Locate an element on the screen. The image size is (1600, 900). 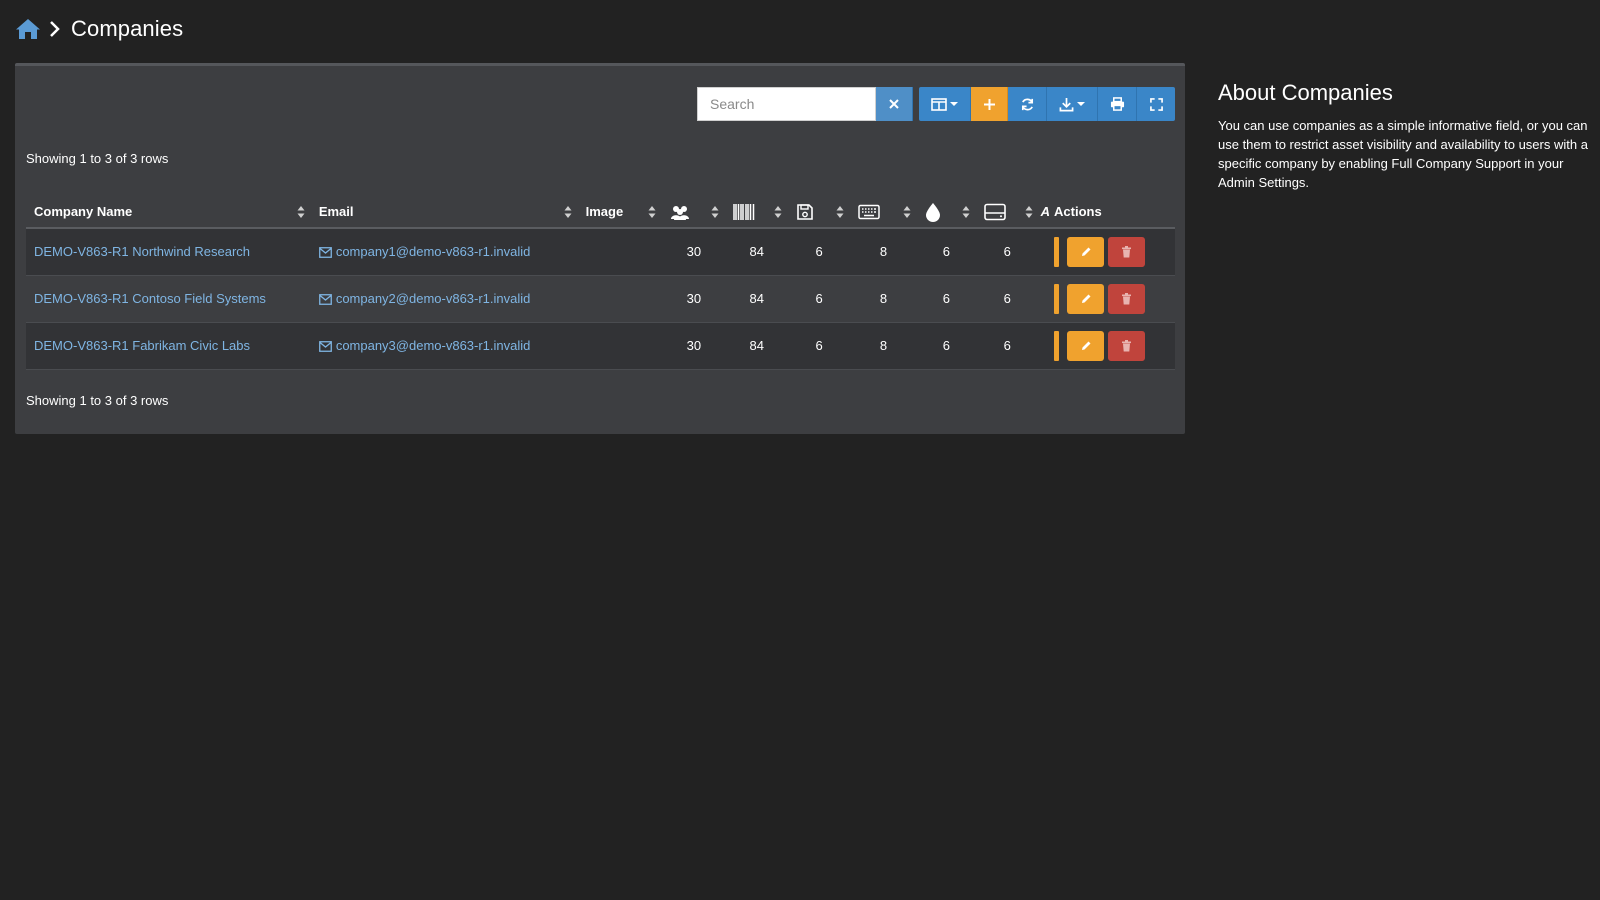
keyboard-icon is located at coordinates (883, 211).